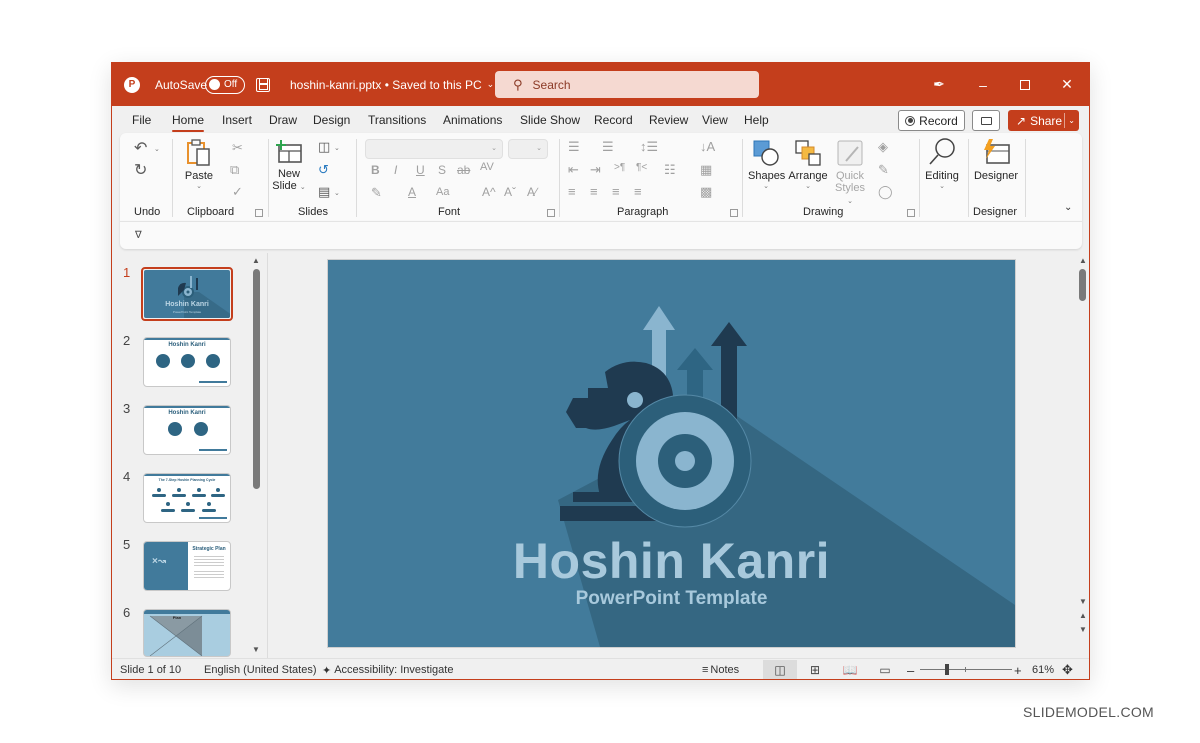  Describe the element at coordinates (883, 146) in the screenshot. I see `shape-fill-icon: ◈` at that location.